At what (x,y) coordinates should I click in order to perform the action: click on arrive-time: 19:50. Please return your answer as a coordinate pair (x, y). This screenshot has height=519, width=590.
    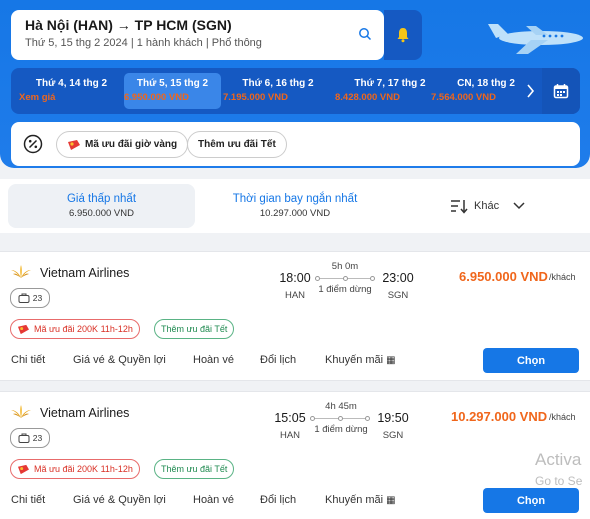
    Looking at the image, I should click on (393, 418).